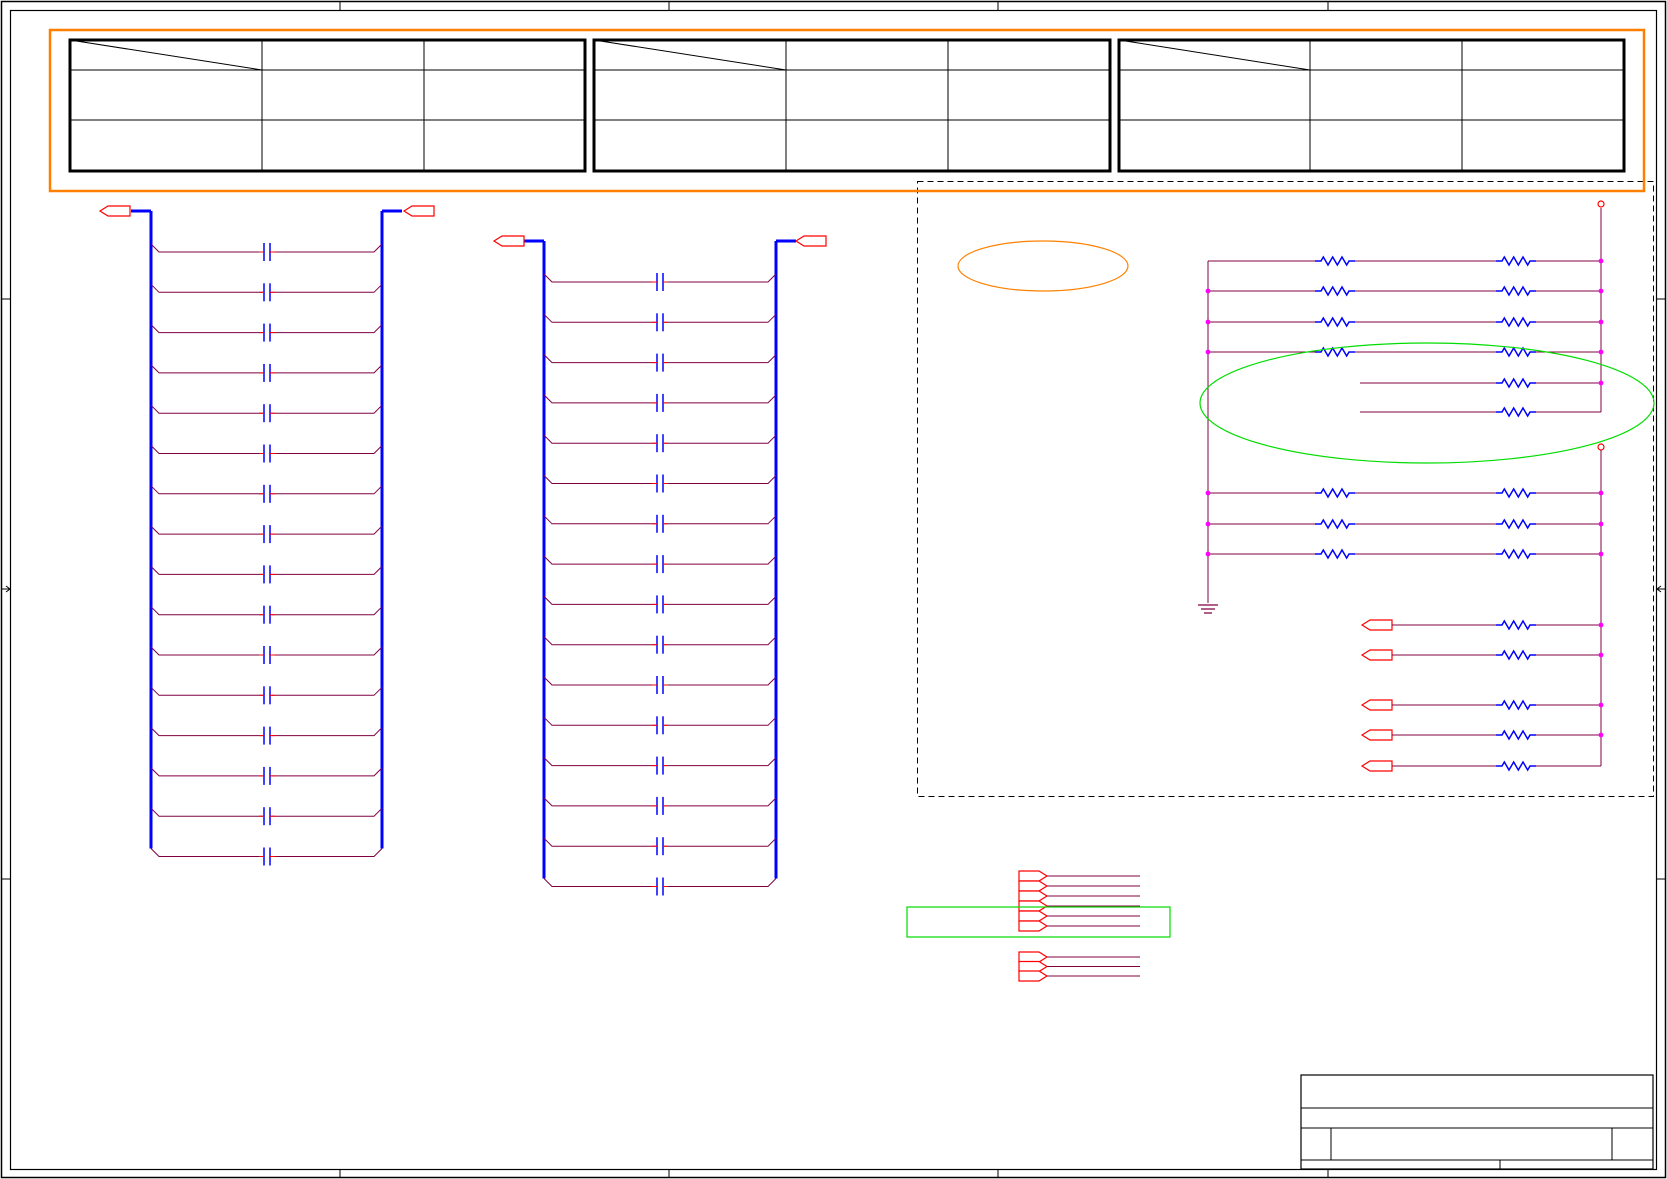  Describe the element at coordinates (1427, 403) in the screenshot. I see `highlight-ellipse-green` at that location.